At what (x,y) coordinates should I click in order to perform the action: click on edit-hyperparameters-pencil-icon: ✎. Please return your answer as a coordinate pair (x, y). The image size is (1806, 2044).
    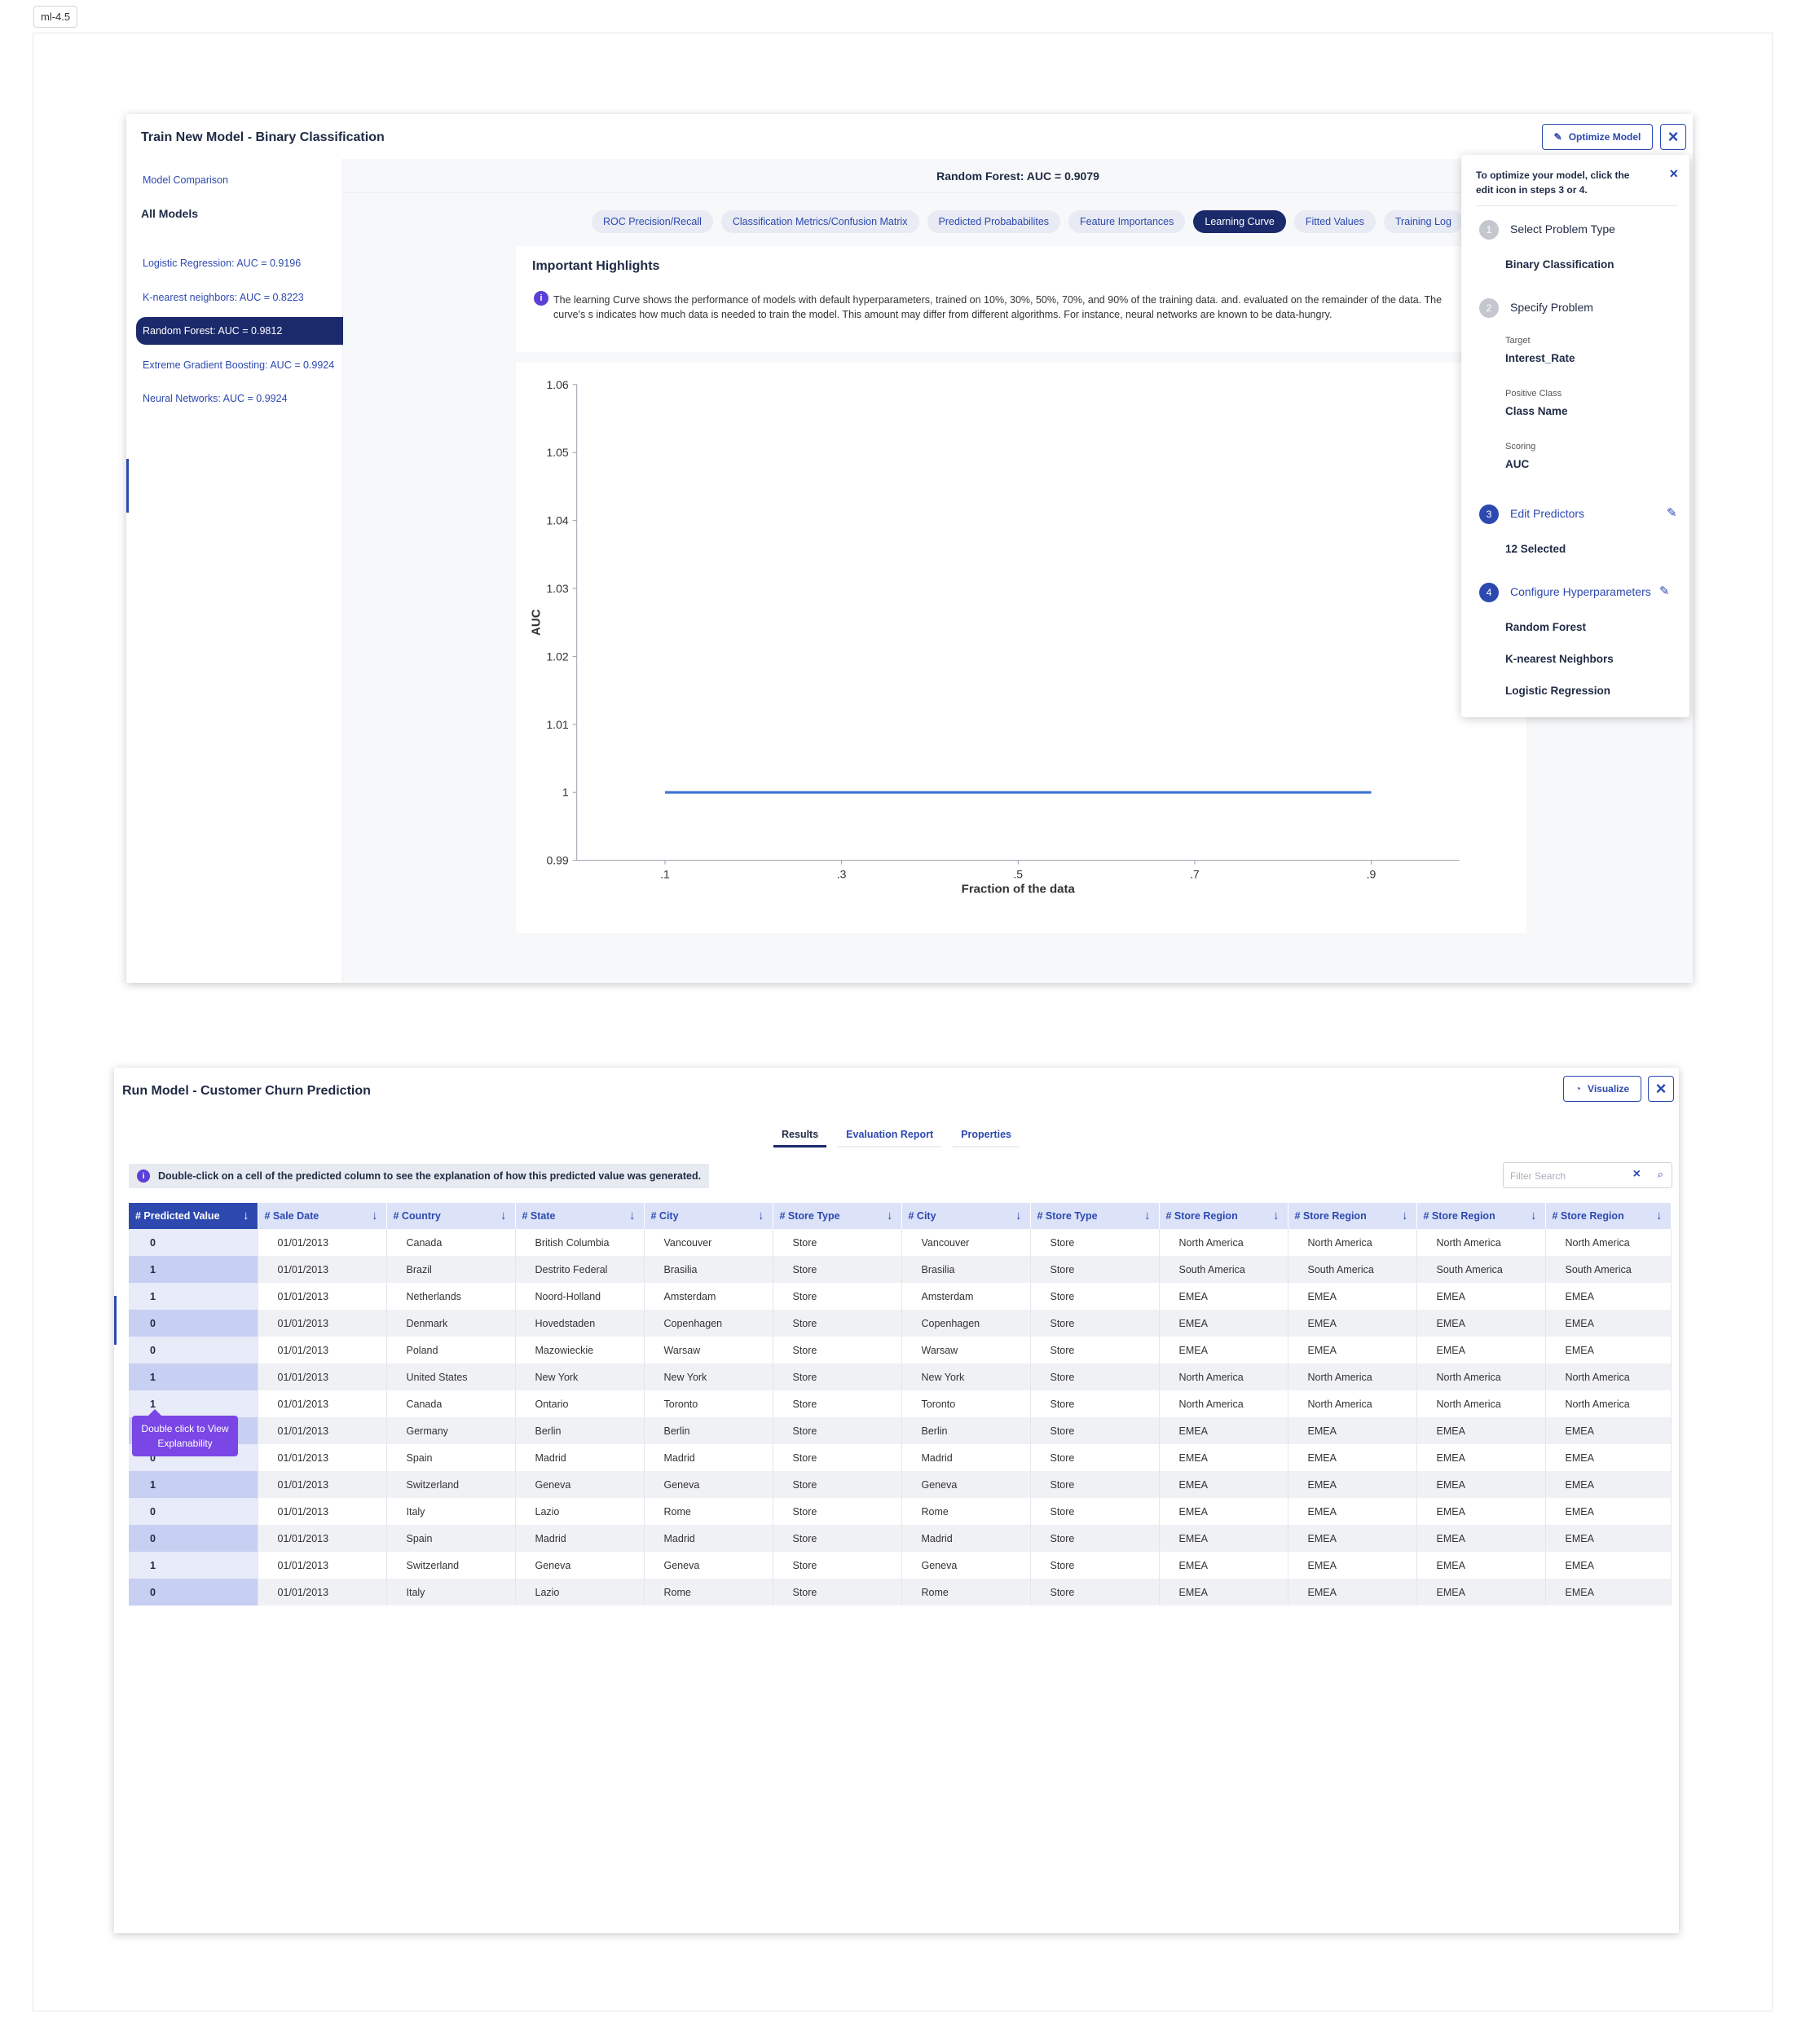
    Looking at the image, I should click on (1664, 591).